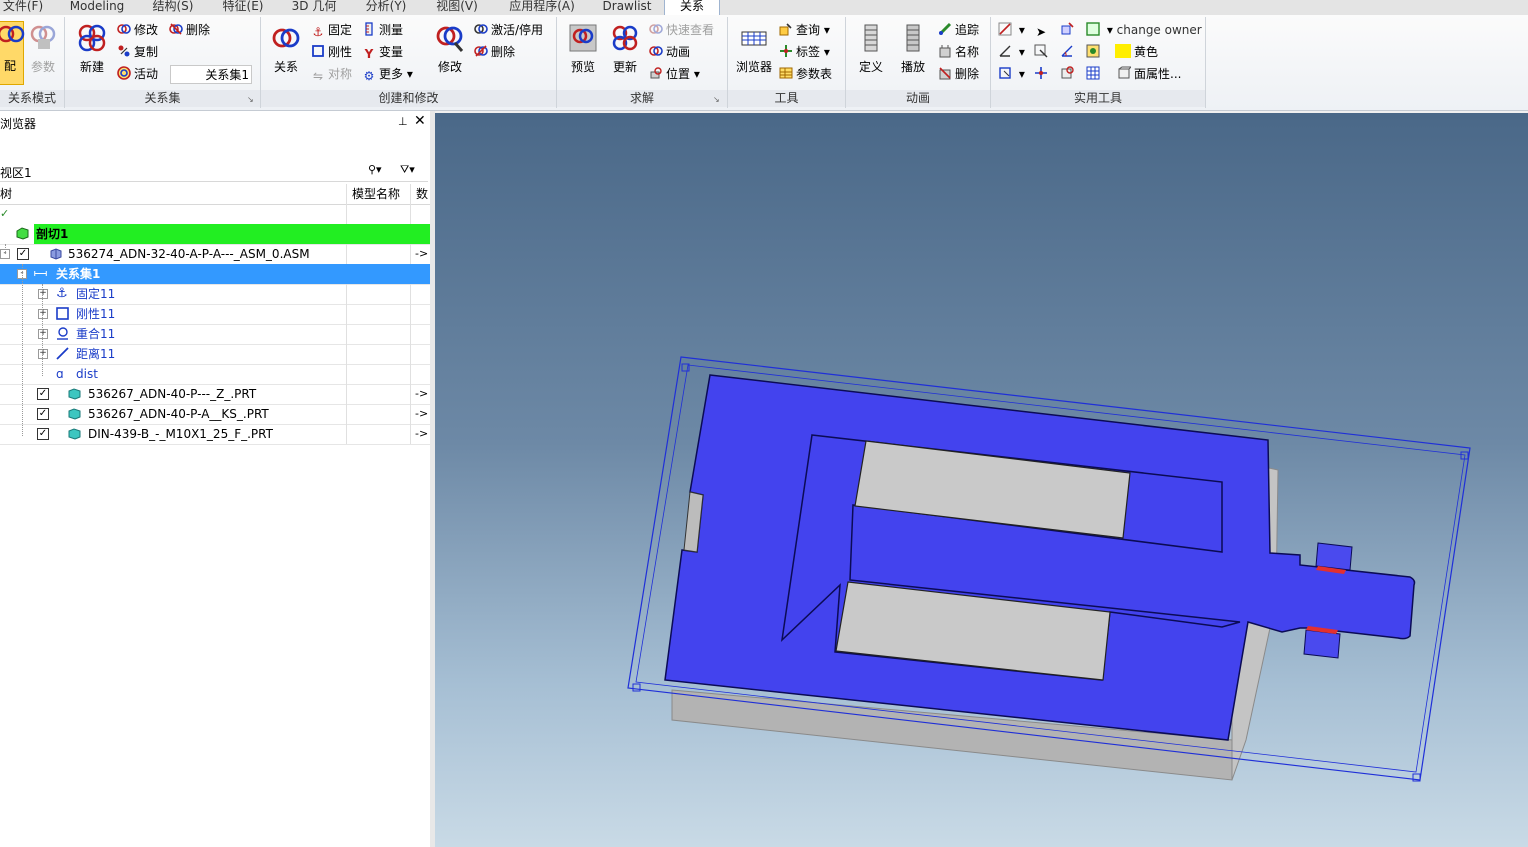 This screenshot has width=1528, height=847. Describe the element at coordinates (481, 29) in the screenshot. I see `activate-icon` at that location.